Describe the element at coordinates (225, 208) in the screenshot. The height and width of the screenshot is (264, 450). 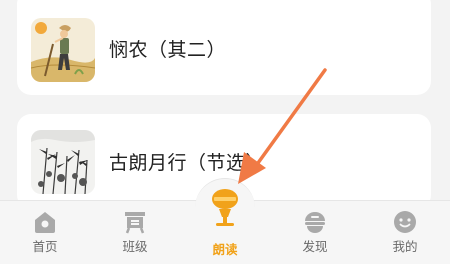
I see `microphone-icon` at that location.